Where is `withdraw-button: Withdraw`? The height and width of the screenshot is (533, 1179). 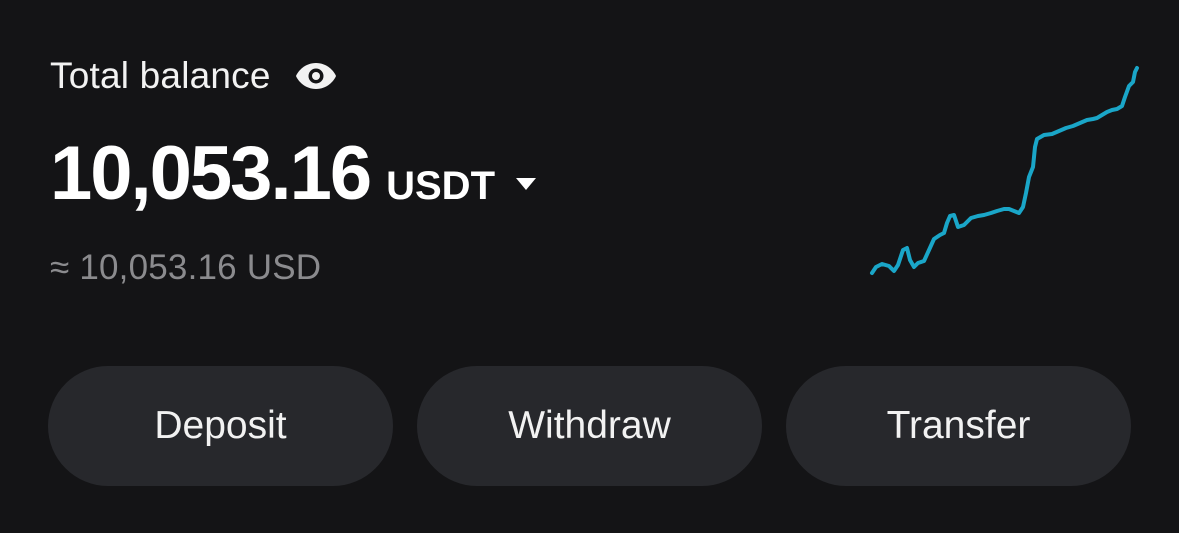
withdraw-button: Withdraw is located at coordinates (589, 426).